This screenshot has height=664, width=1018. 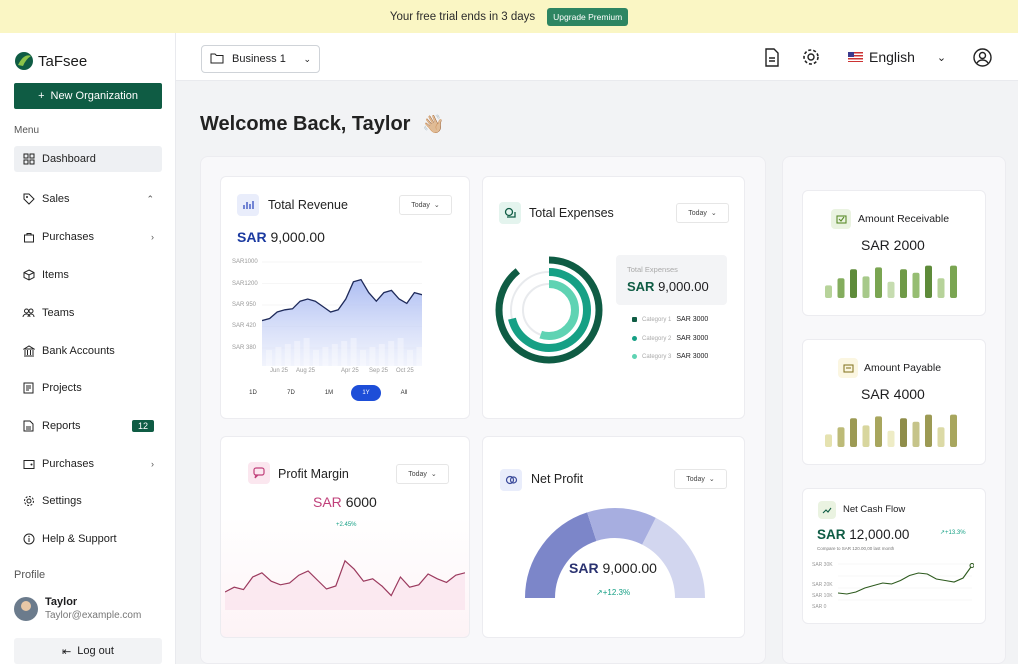 I want to click on revenue-area-chart, so click(x=342, y=313).